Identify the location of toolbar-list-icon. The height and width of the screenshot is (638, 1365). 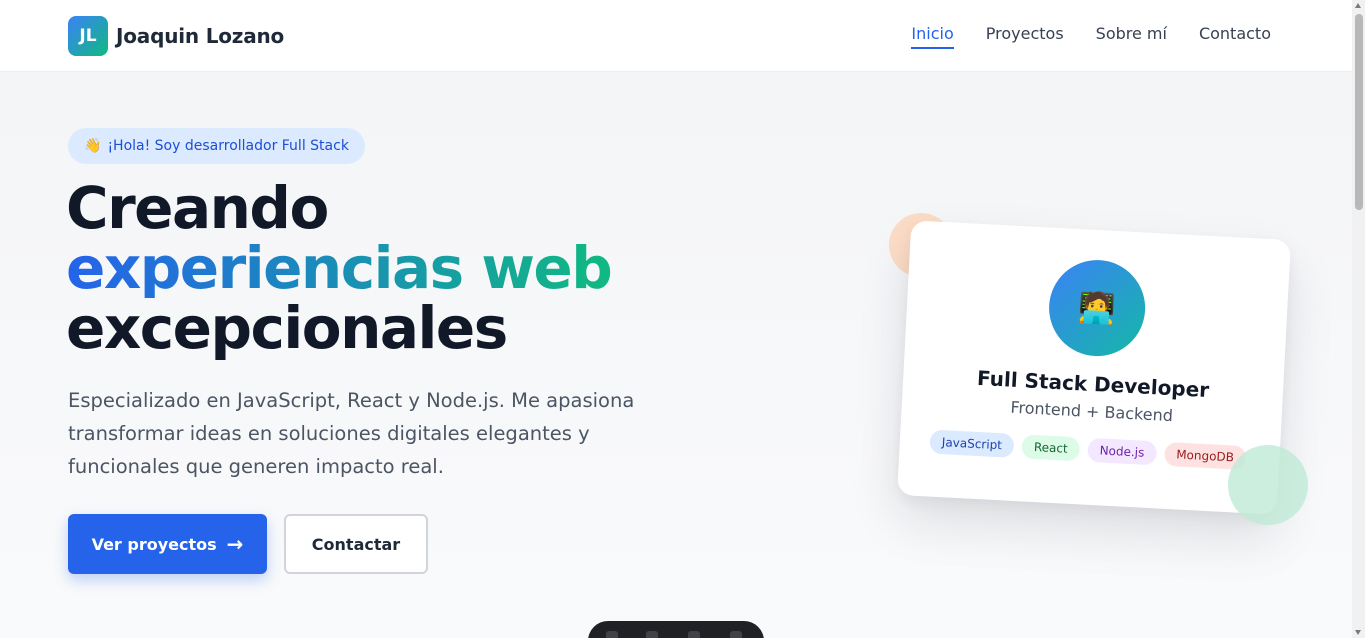
(694, 634).